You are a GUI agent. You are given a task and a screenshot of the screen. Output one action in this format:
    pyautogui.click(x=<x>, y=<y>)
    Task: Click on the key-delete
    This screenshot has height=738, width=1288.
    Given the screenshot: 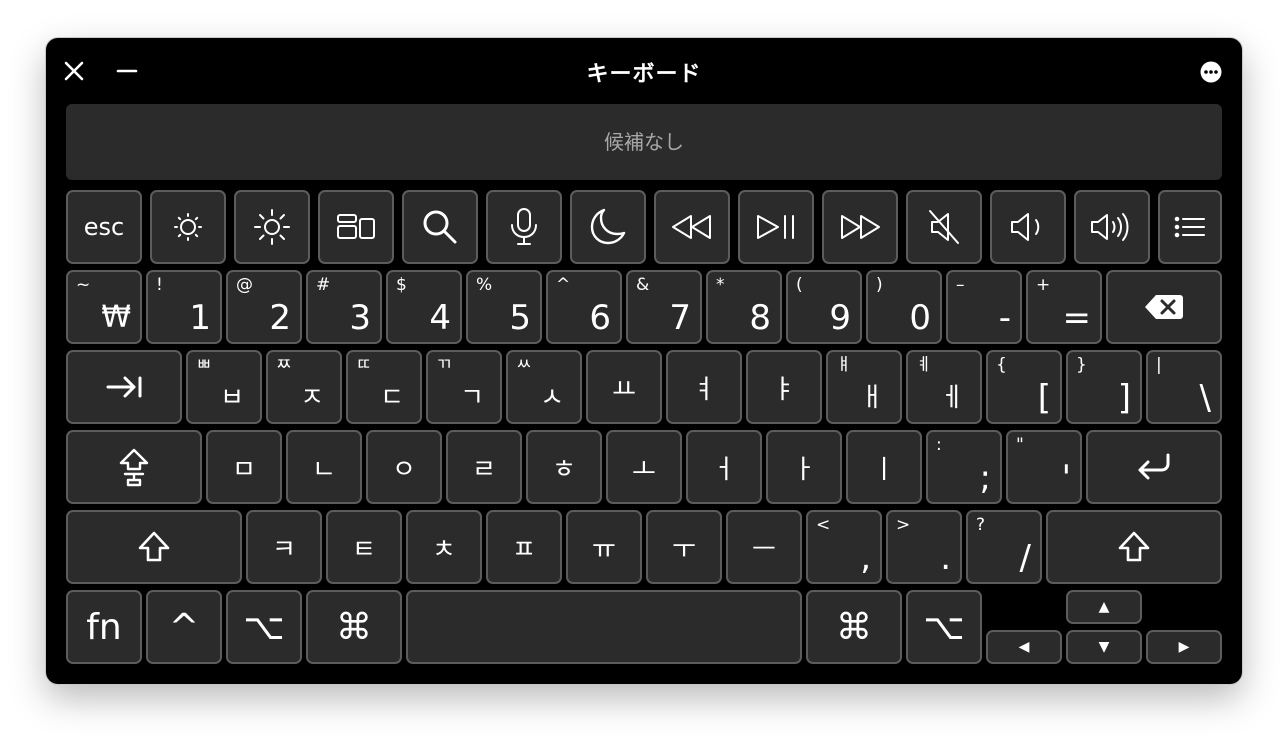 What is the action you would take?
    pyautogui.click(x=1164, y=307)
    